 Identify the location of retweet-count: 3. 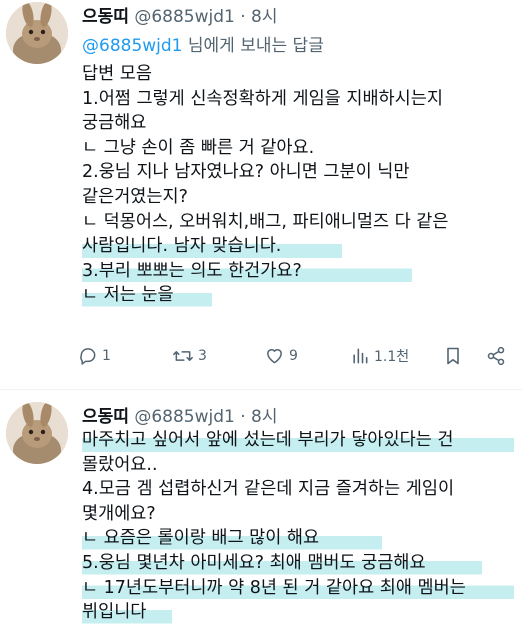
(202, 356).